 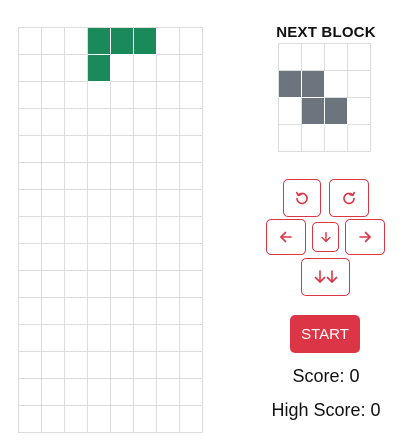 I want to click on hard-drop-button, so click(x=325, y=277).